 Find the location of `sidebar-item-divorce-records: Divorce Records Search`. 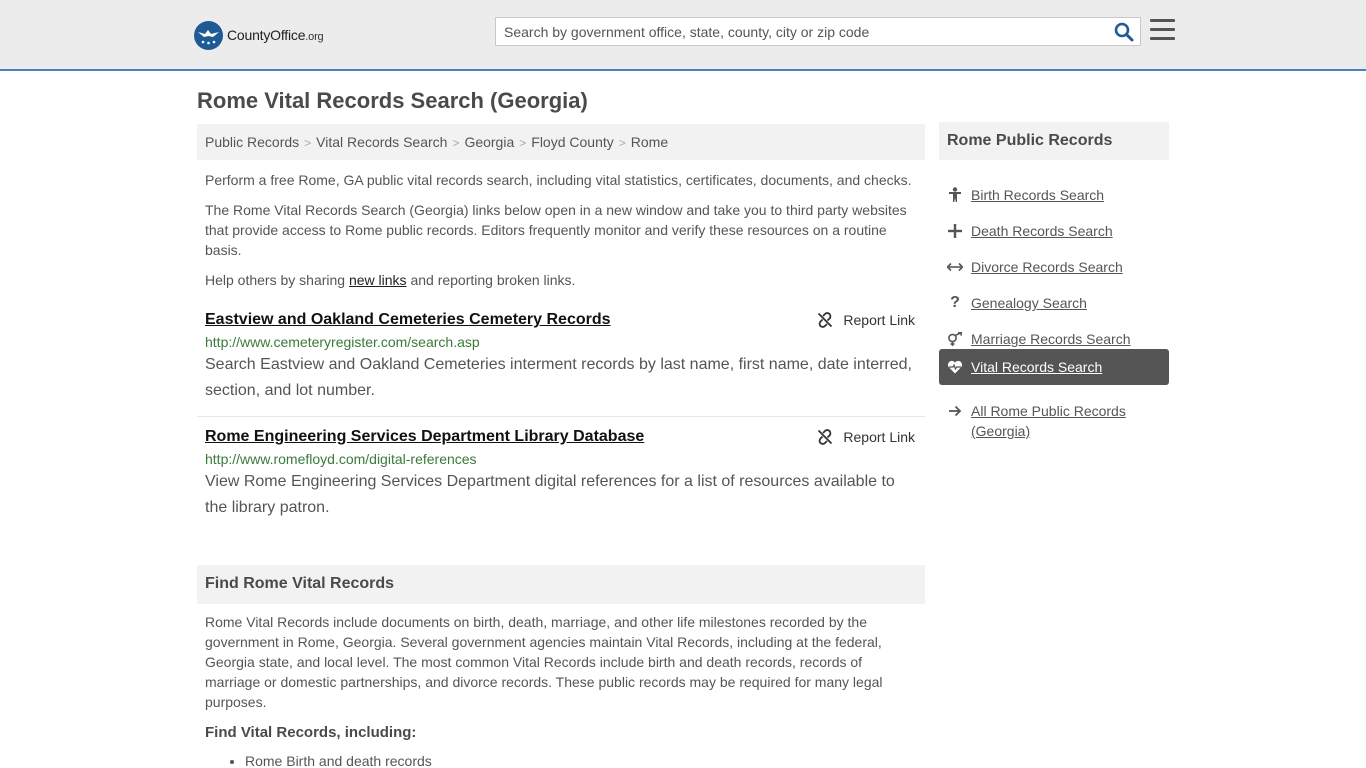

sidebar-item-divorce-records: Divorce Records Search is located at coordinates (1054, 267).